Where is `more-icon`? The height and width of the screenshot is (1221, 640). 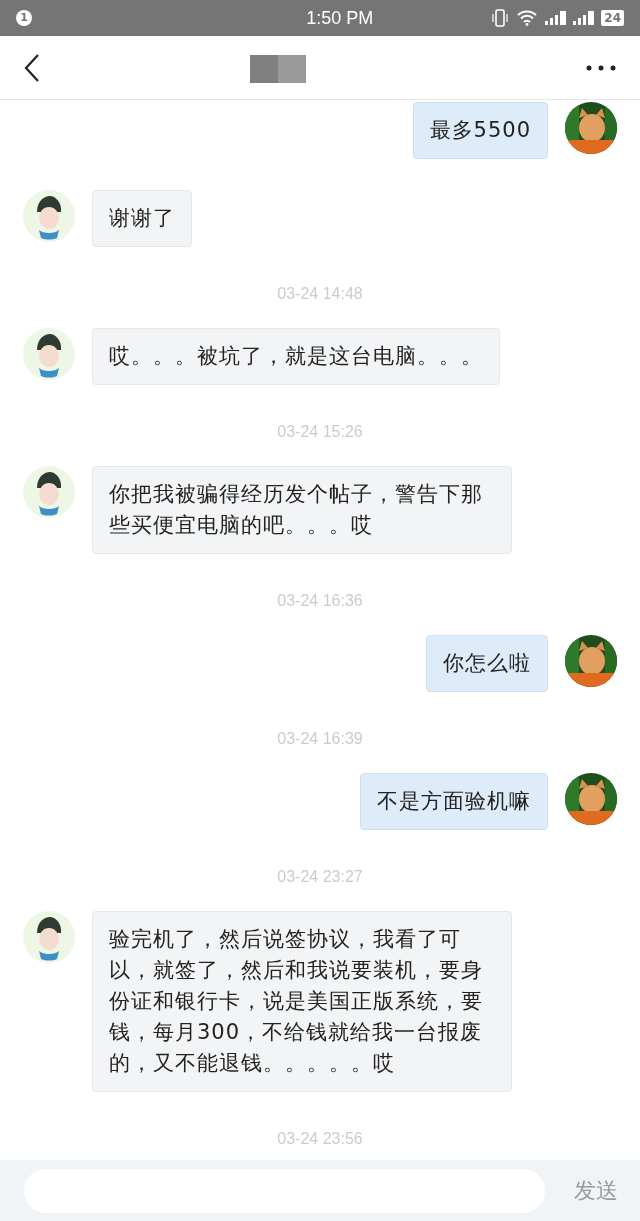 more-icon is located at coordinates (601, 67).